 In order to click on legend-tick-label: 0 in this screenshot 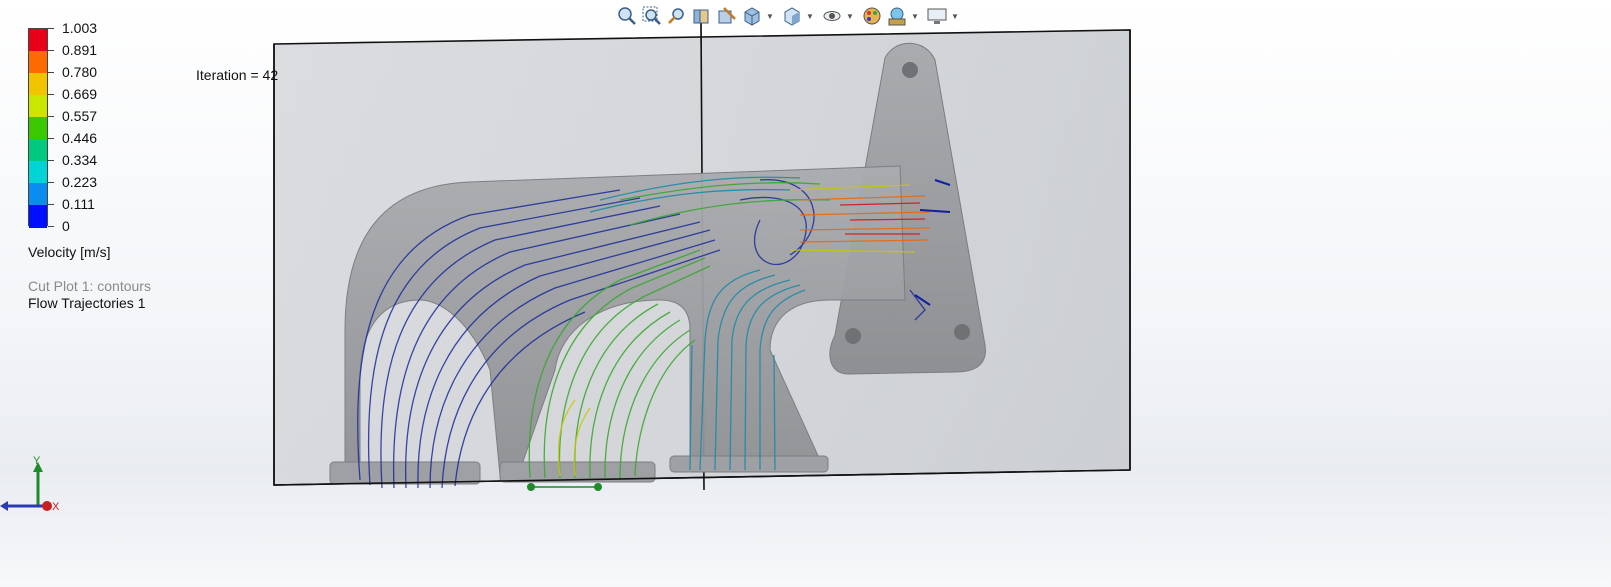, I will do `click(66, 226)`.